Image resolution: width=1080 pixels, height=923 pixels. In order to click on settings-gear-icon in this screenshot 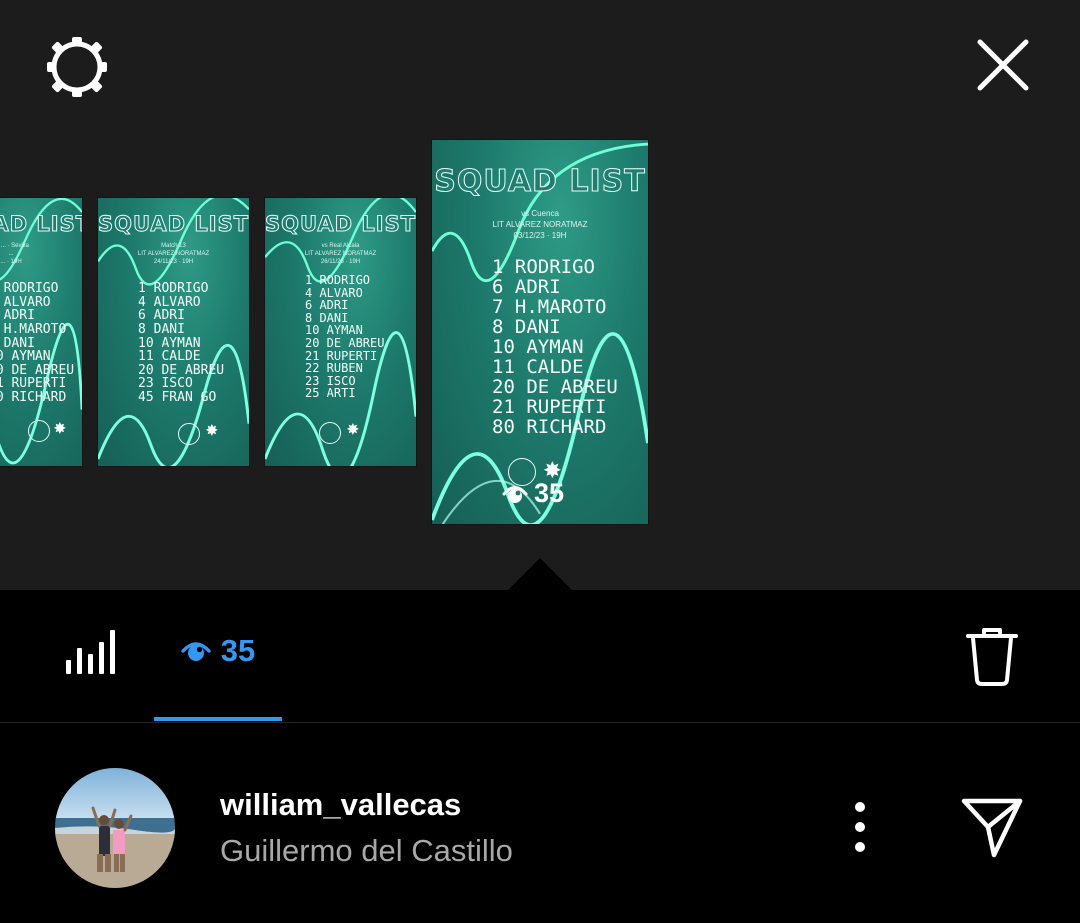, I will do `click(77, 67)`.